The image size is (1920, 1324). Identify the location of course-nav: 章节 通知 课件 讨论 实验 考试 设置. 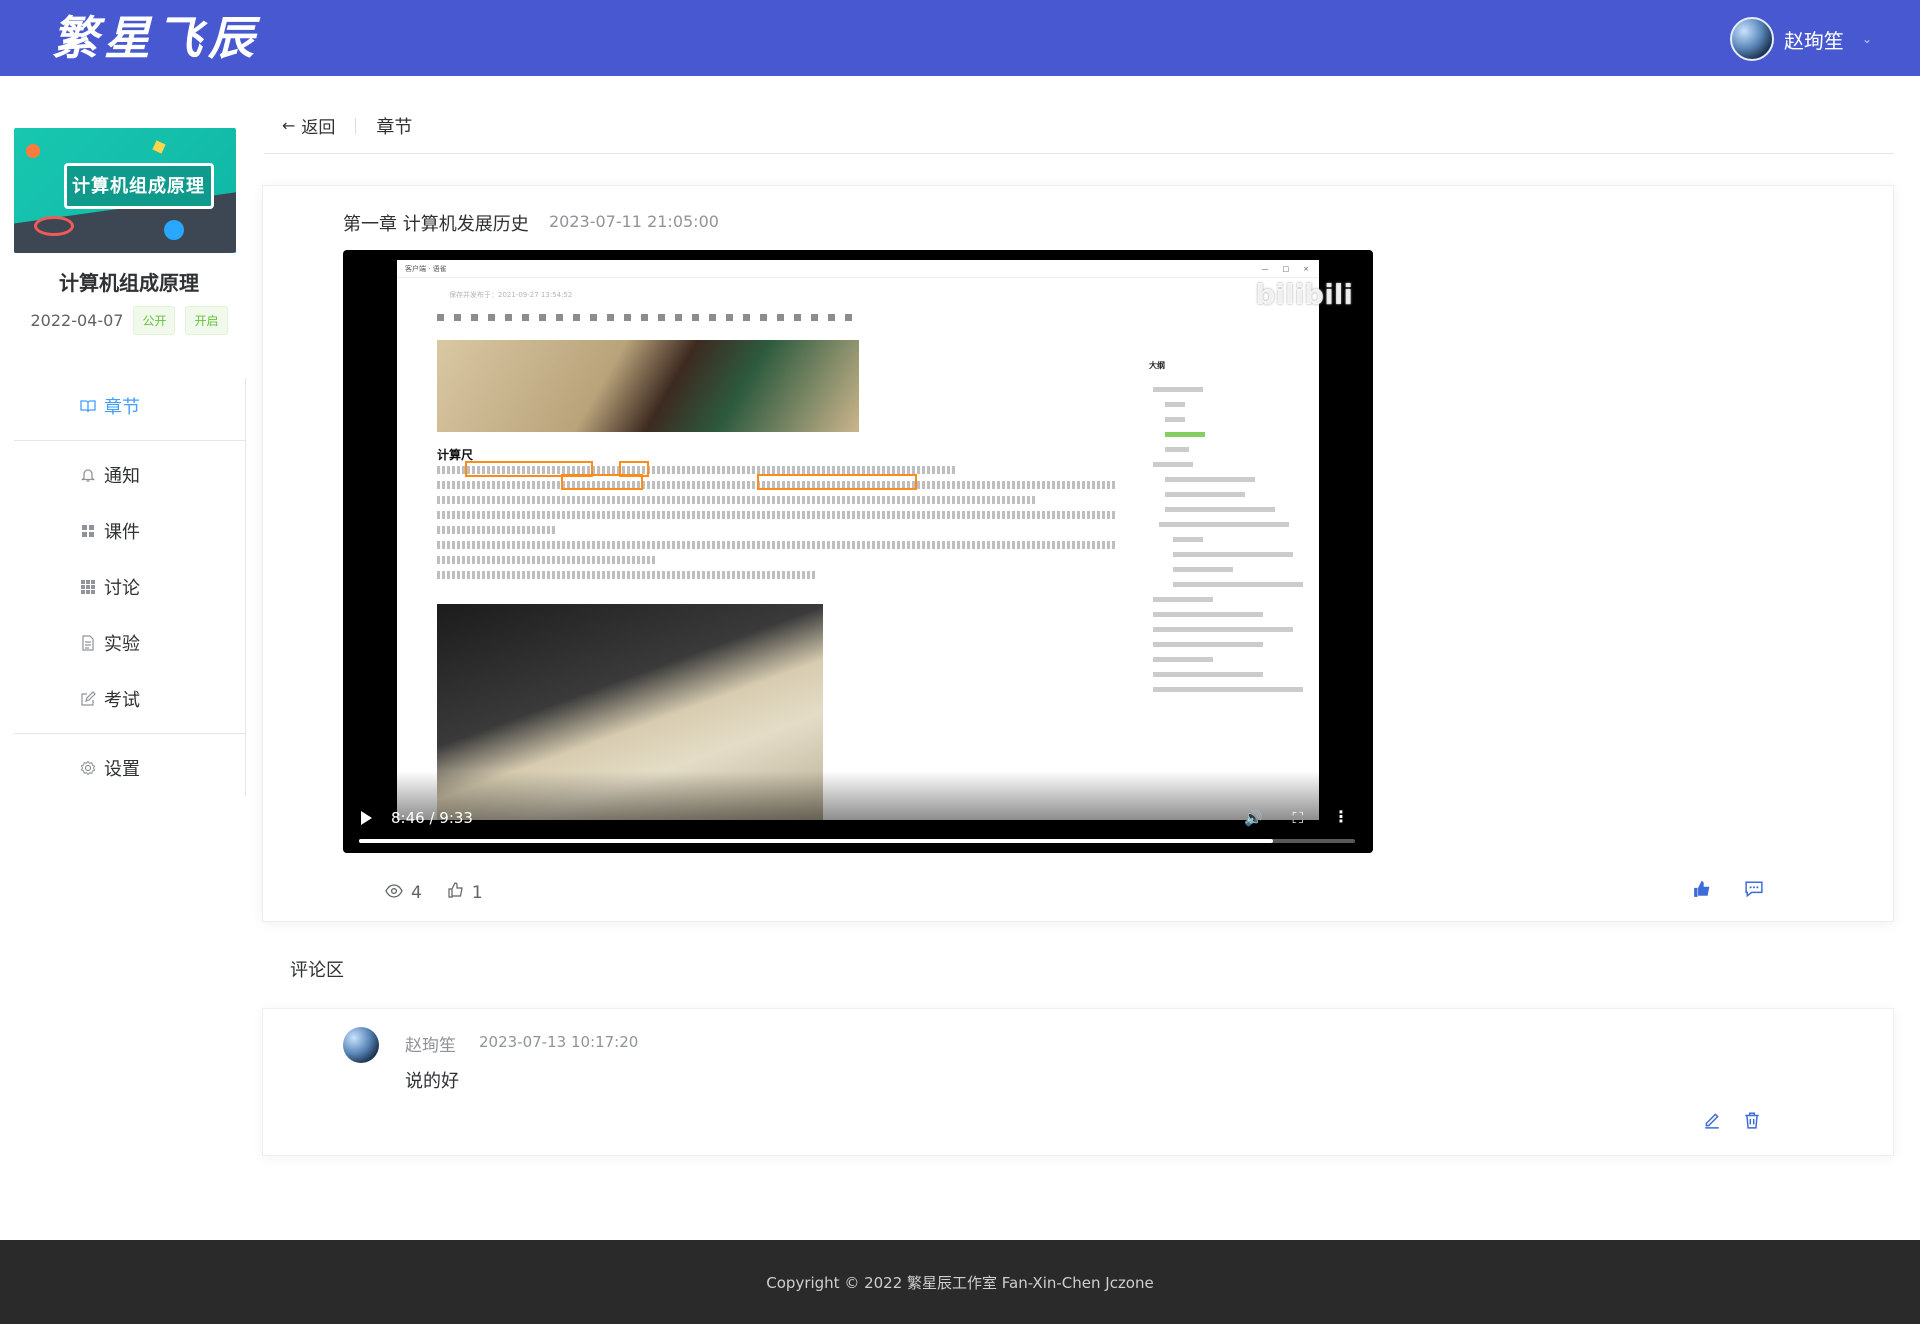
(130, 587).